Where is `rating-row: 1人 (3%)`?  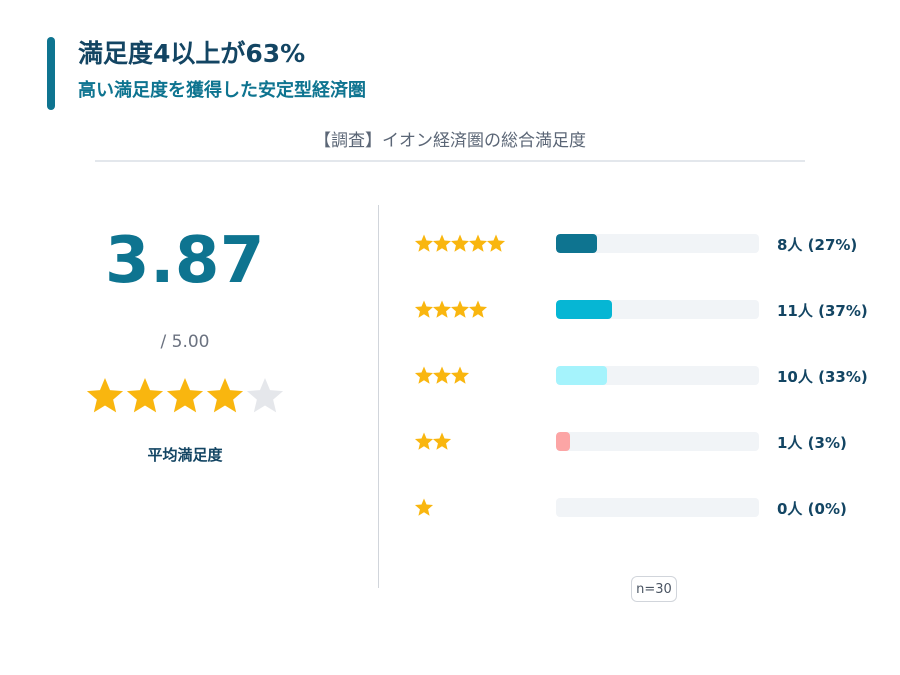
rating-row: 1人 (3%) is located at coordinates (649, 442).